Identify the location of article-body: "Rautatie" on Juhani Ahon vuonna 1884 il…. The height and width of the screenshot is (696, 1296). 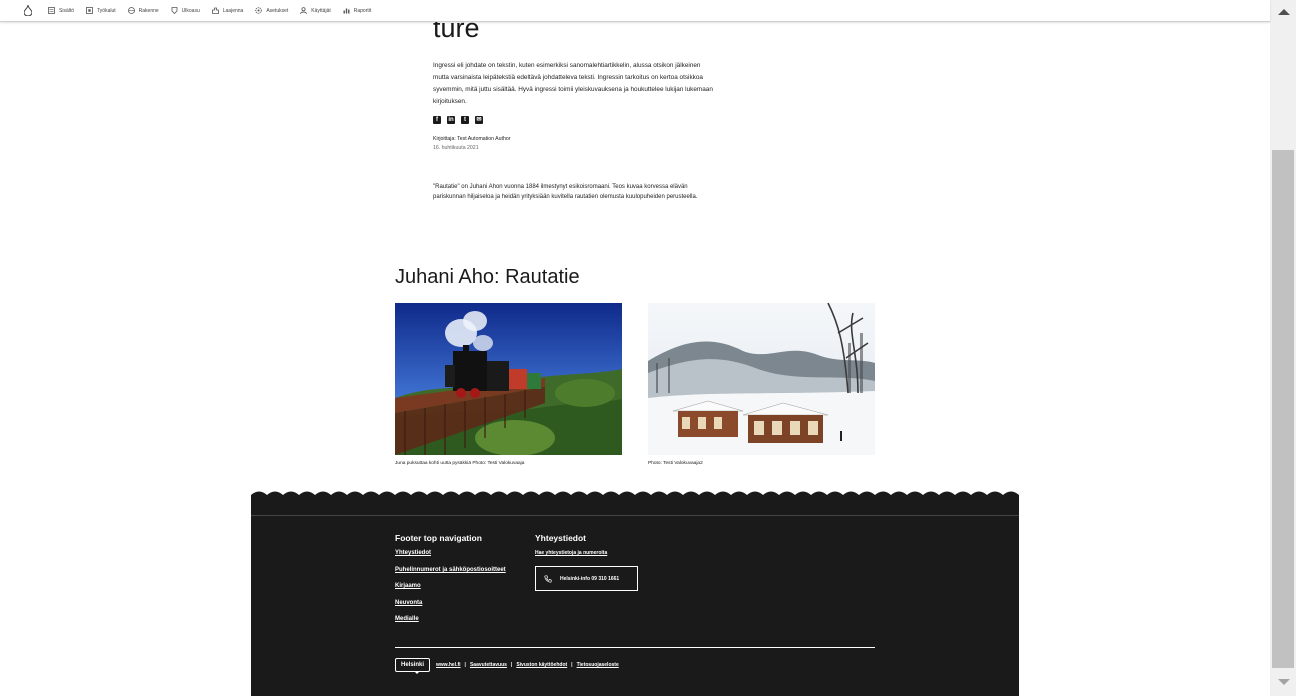
(565, 192).